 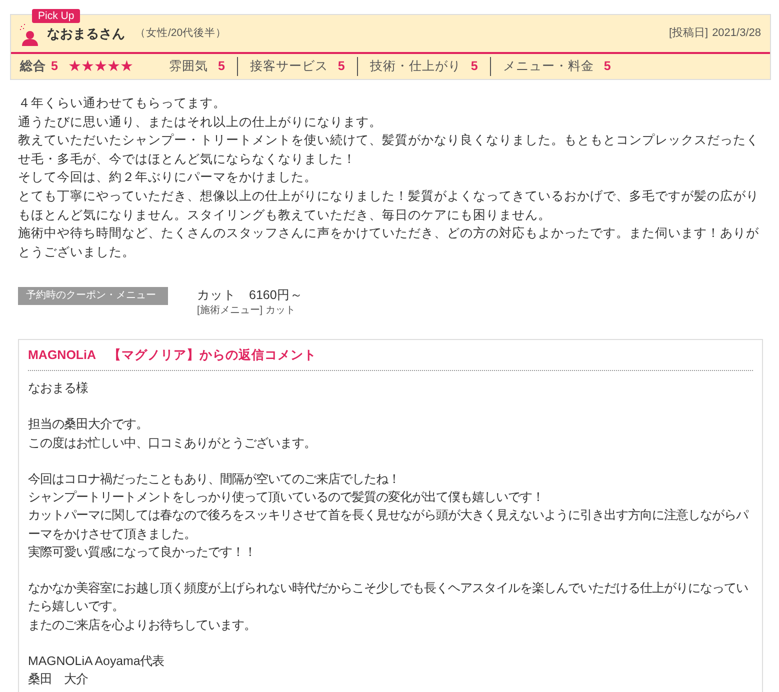 I want to click on post-date: 2021/3/28, so click(x=736, y=34).